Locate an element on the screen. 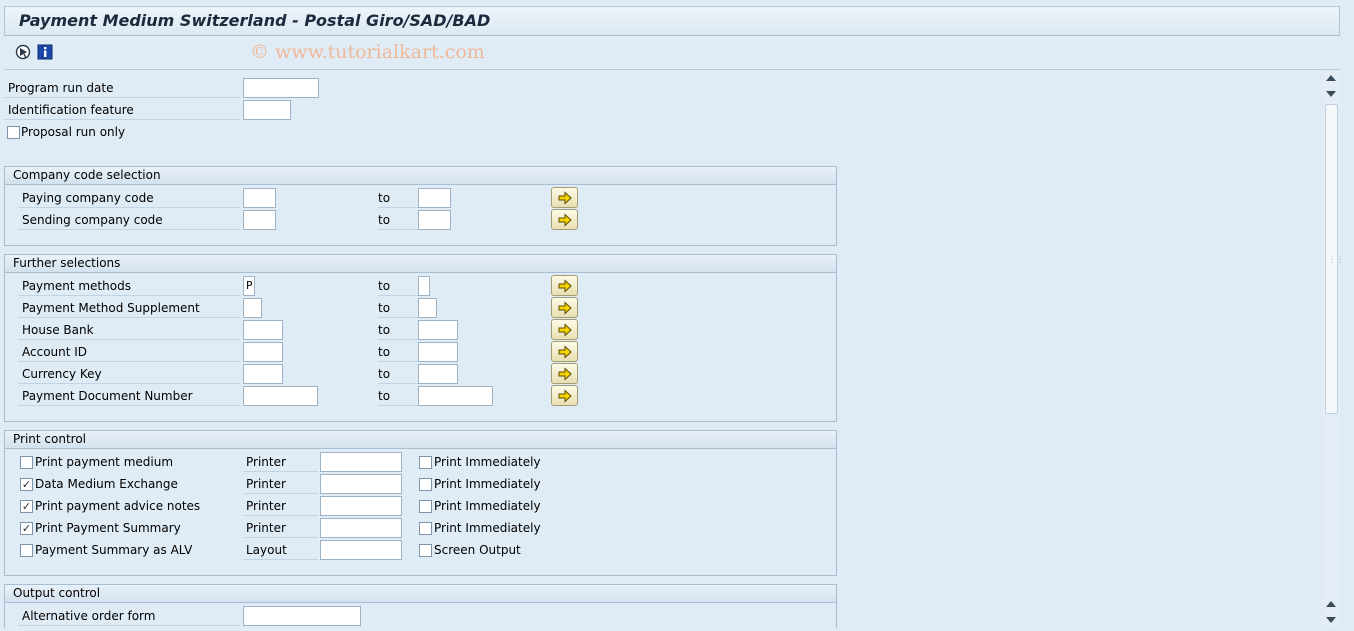  group-header: Company code selection is located at coordinates (420, 176).